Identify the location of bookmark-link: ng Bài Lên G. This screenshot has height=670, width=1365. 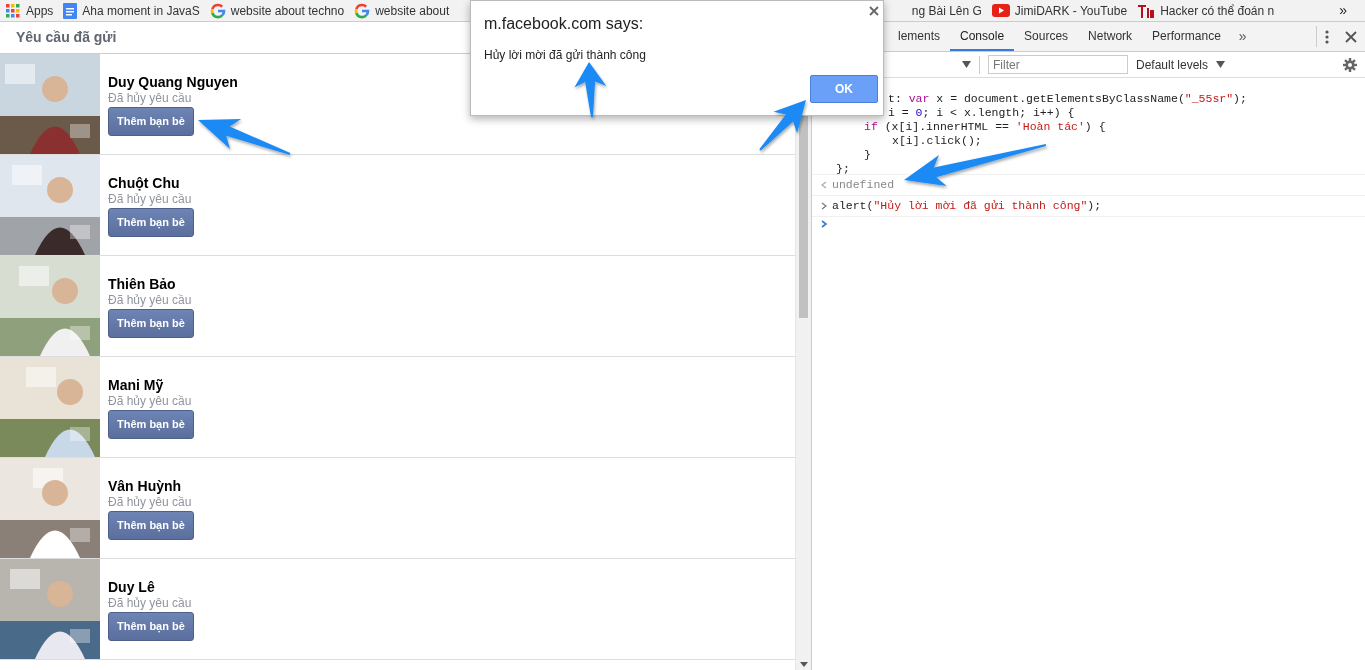
(946, 10).